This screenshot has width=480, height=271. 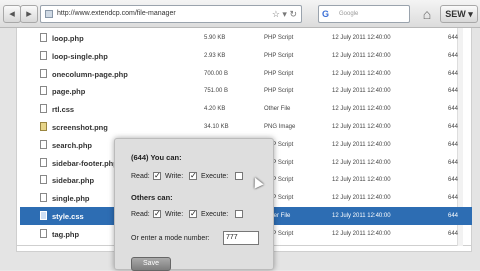 What do you see at coordinates (193, 214) in the screenshot?
I see `others-write-checkbox: ✓` at bounding box center [193, 214].